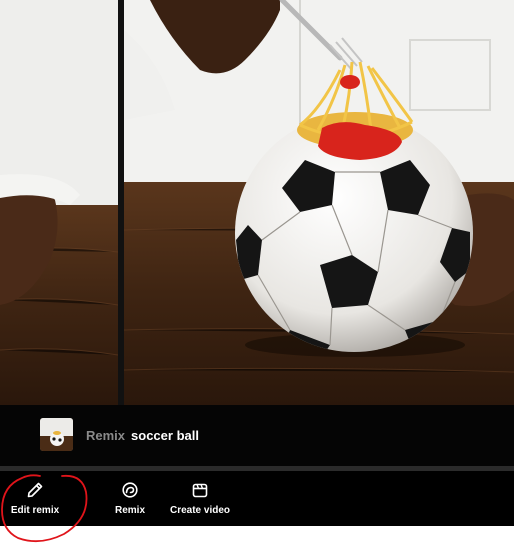 The image size is (514, 543). Describe the element at coordinates (106, 435) in the screenshot. I see `prompt-keyword: Remix` at that location.